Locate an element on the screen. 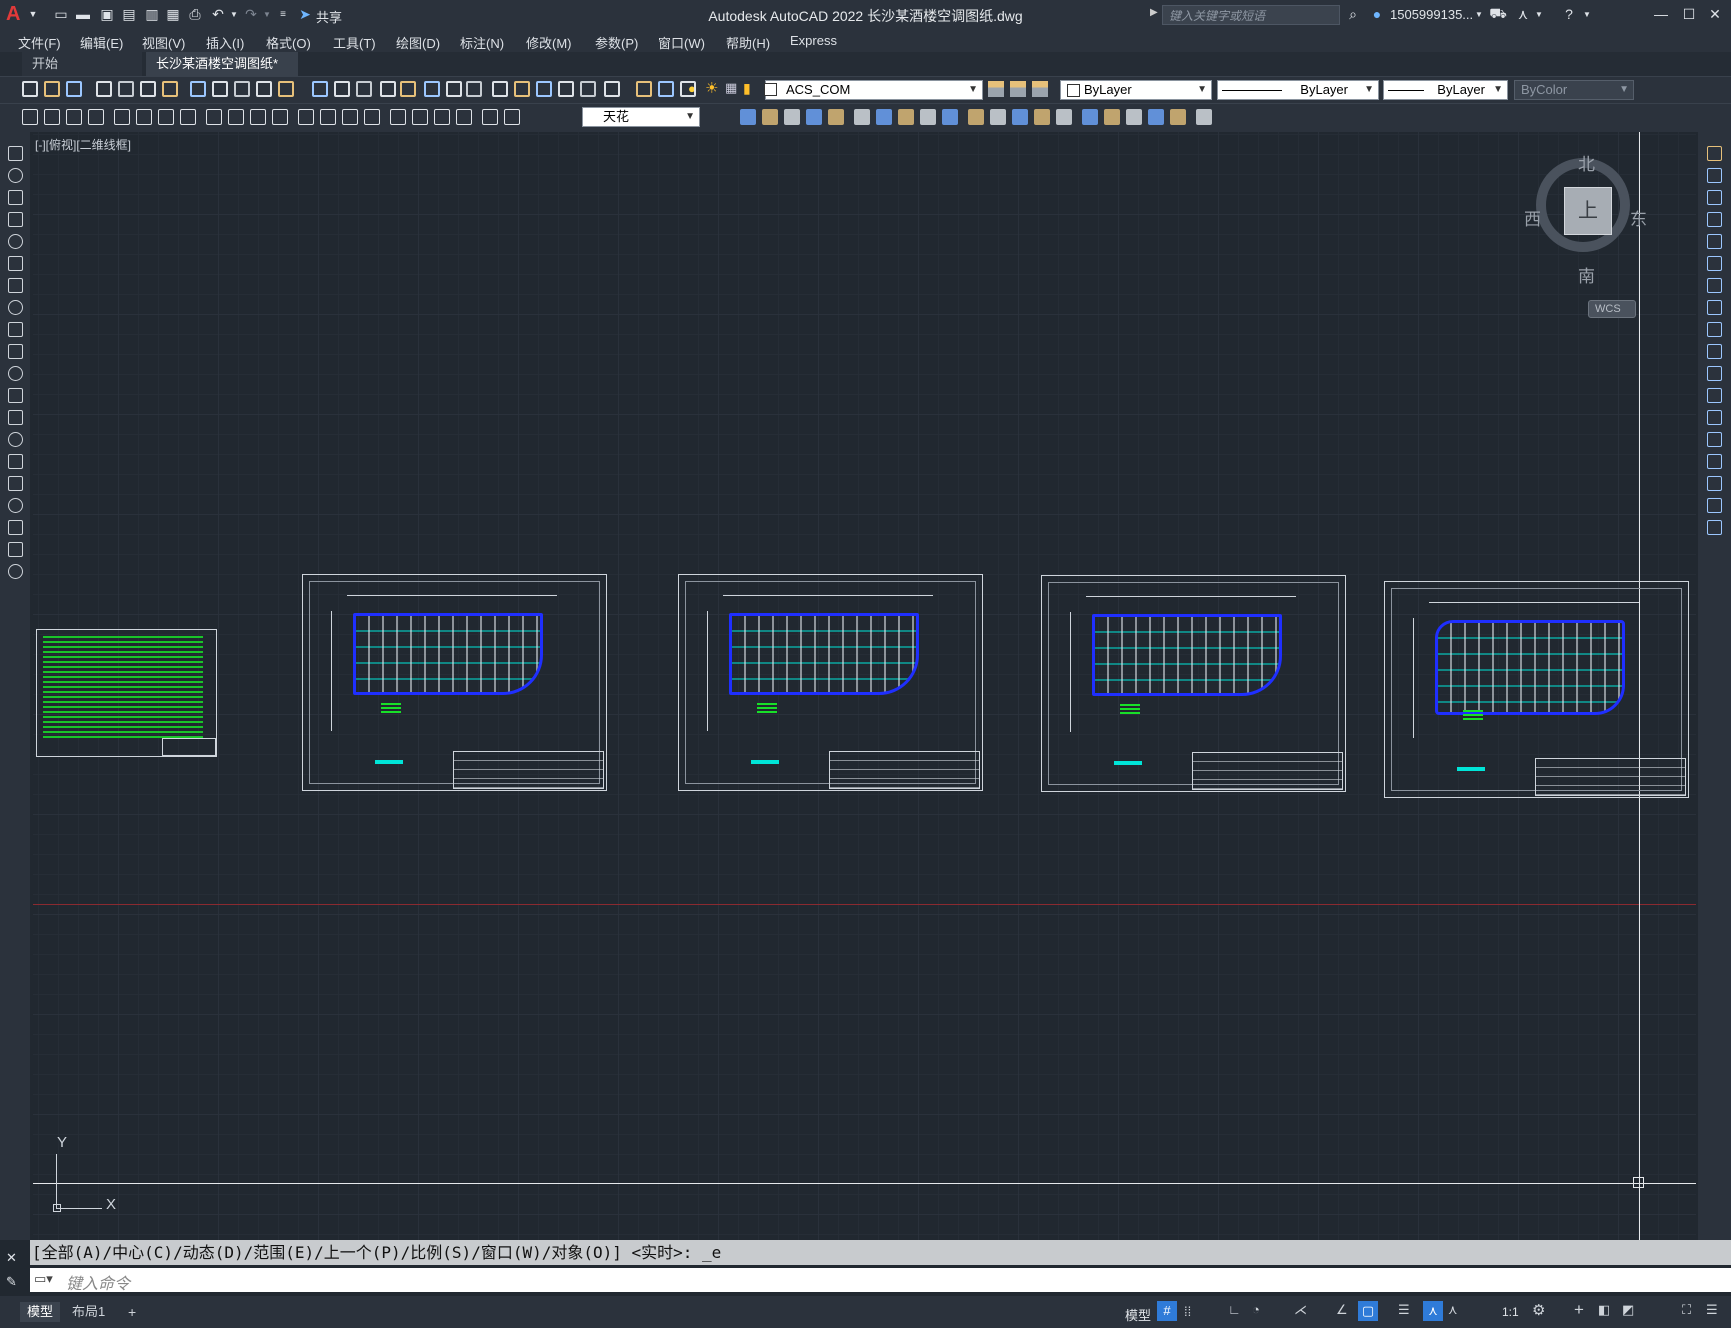  user-dropdown-icon: ▼ is located at coordinates (1479, 14).